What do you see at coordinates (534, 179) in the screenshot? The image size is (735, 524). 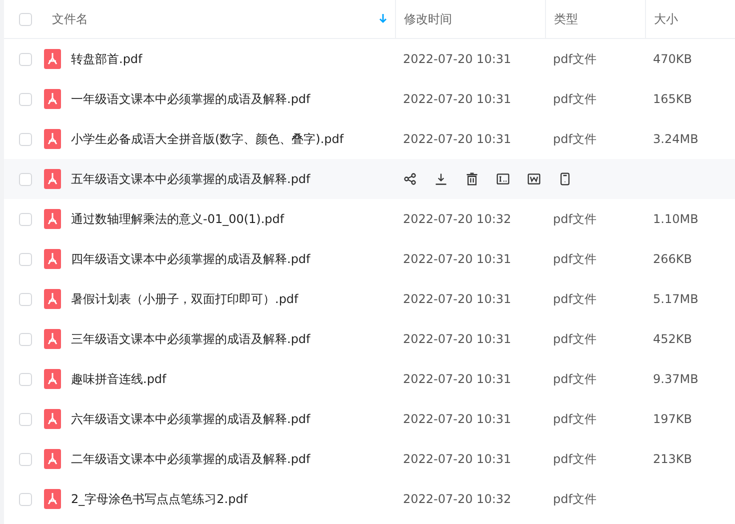 I see `word-document-icon` at bounding box center [534, 179].